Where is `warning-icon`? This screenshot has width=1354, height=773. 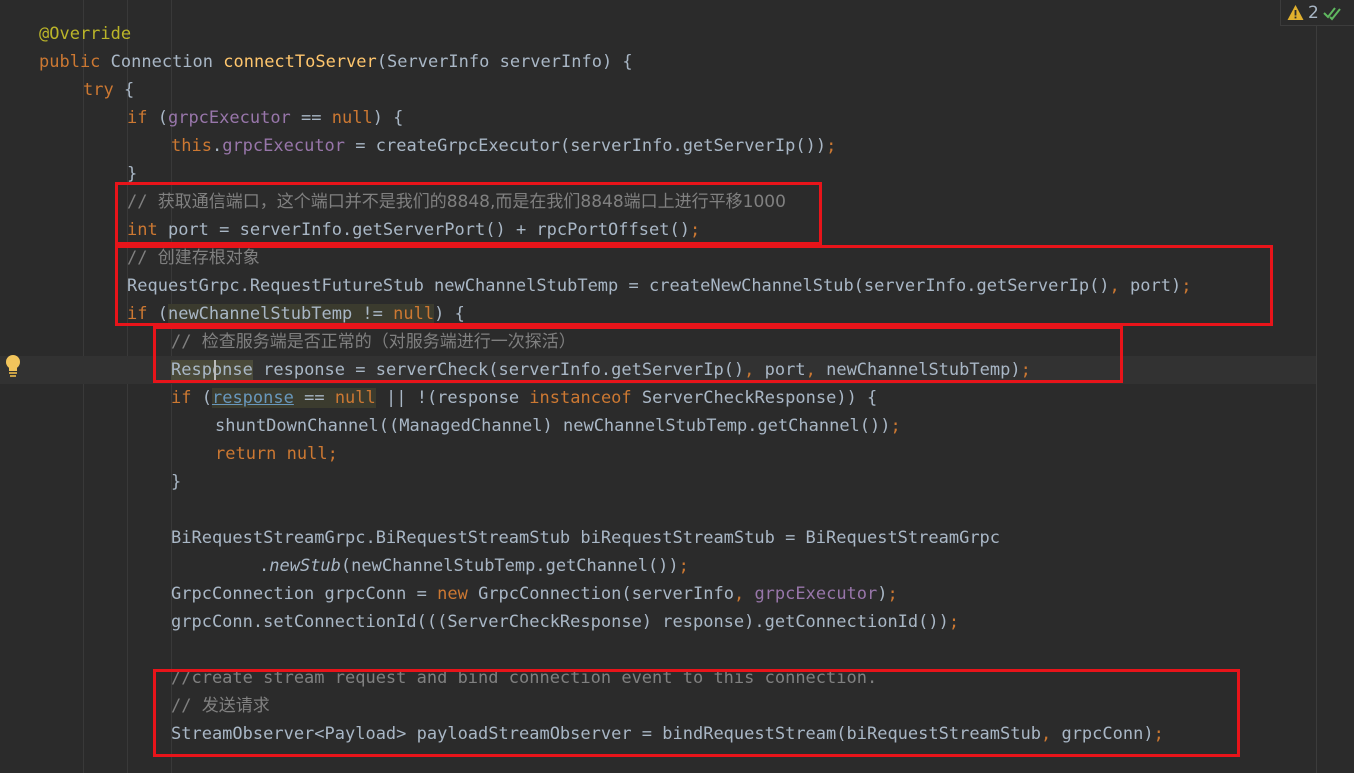 warning-icon is located at coordinates (1295, 12).